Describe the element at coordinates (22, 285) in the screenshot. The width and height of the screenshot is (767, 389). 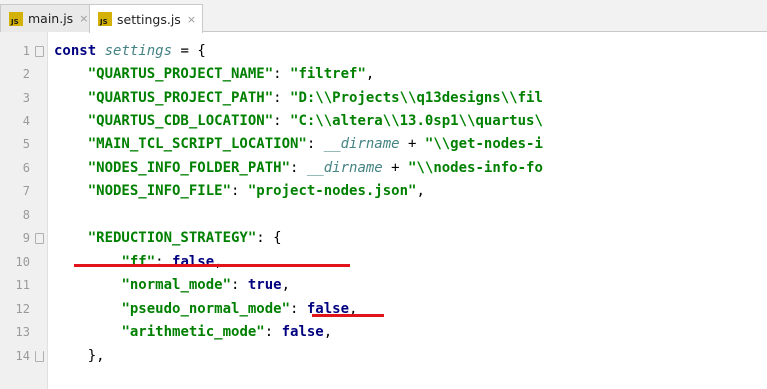
I see `line-number: 11` at that location.